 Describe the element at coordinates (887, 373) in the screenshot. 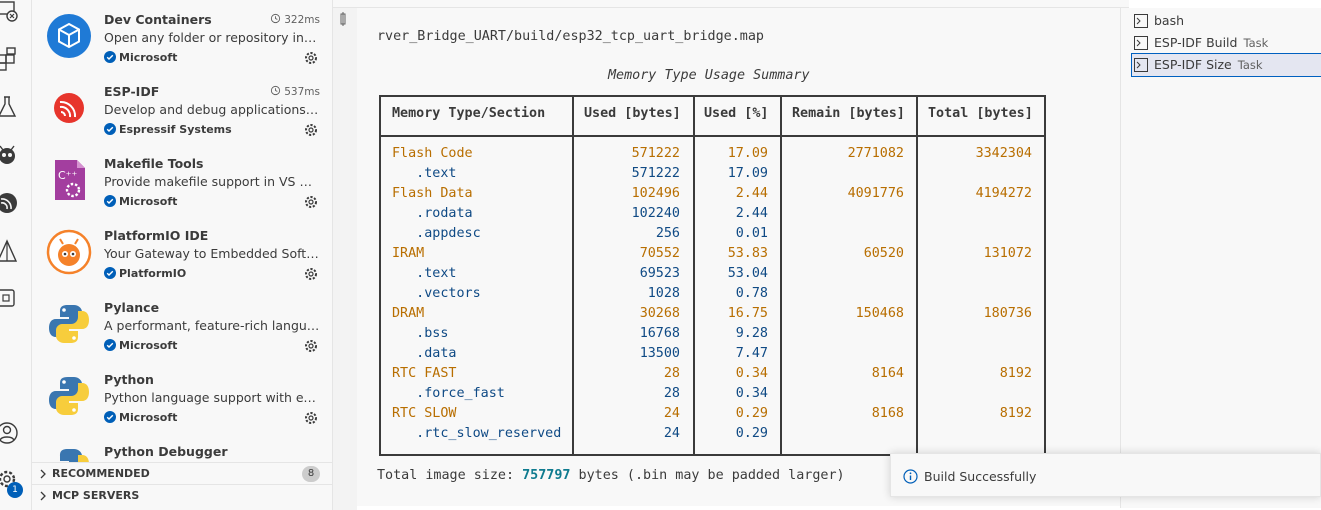

I see `table-cell-remain: 8164` at that location.